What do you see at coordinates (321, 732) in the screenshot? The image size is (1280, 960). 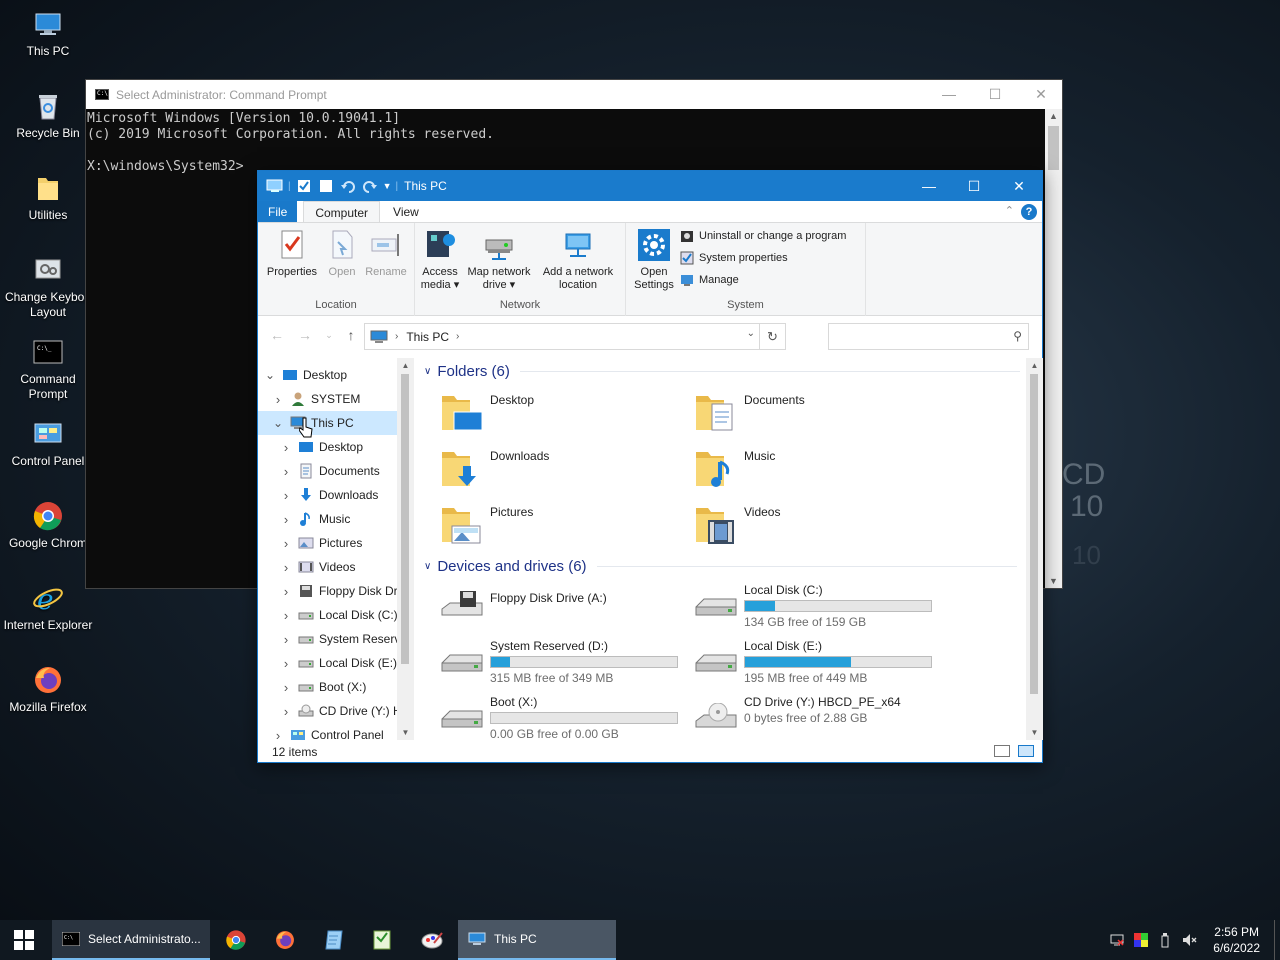 I see `nav-tree-item: › Control Panel` at bounding box center [321, 732].